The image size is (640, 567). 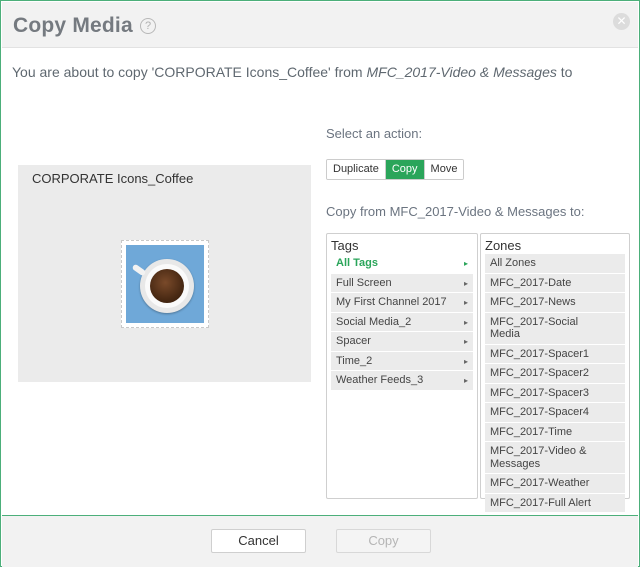 I want to click on action-label: Select an action:, so click(x=374, y=133).